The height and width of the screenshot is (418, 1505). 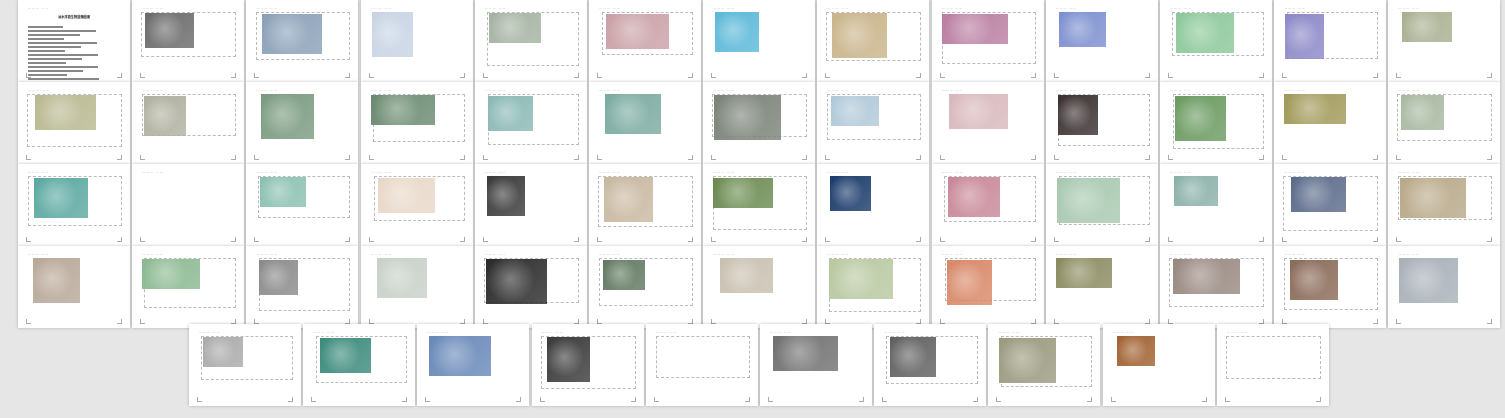 What do you see at coordinates (851, 193) in the screenshot?
I see `blue-glow-image` at bounding box center [851, 193].